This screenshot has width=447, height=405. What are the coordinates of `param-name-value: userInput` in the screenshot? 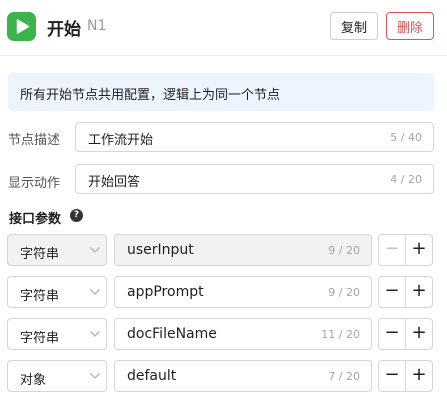 It's located at (160, 250).